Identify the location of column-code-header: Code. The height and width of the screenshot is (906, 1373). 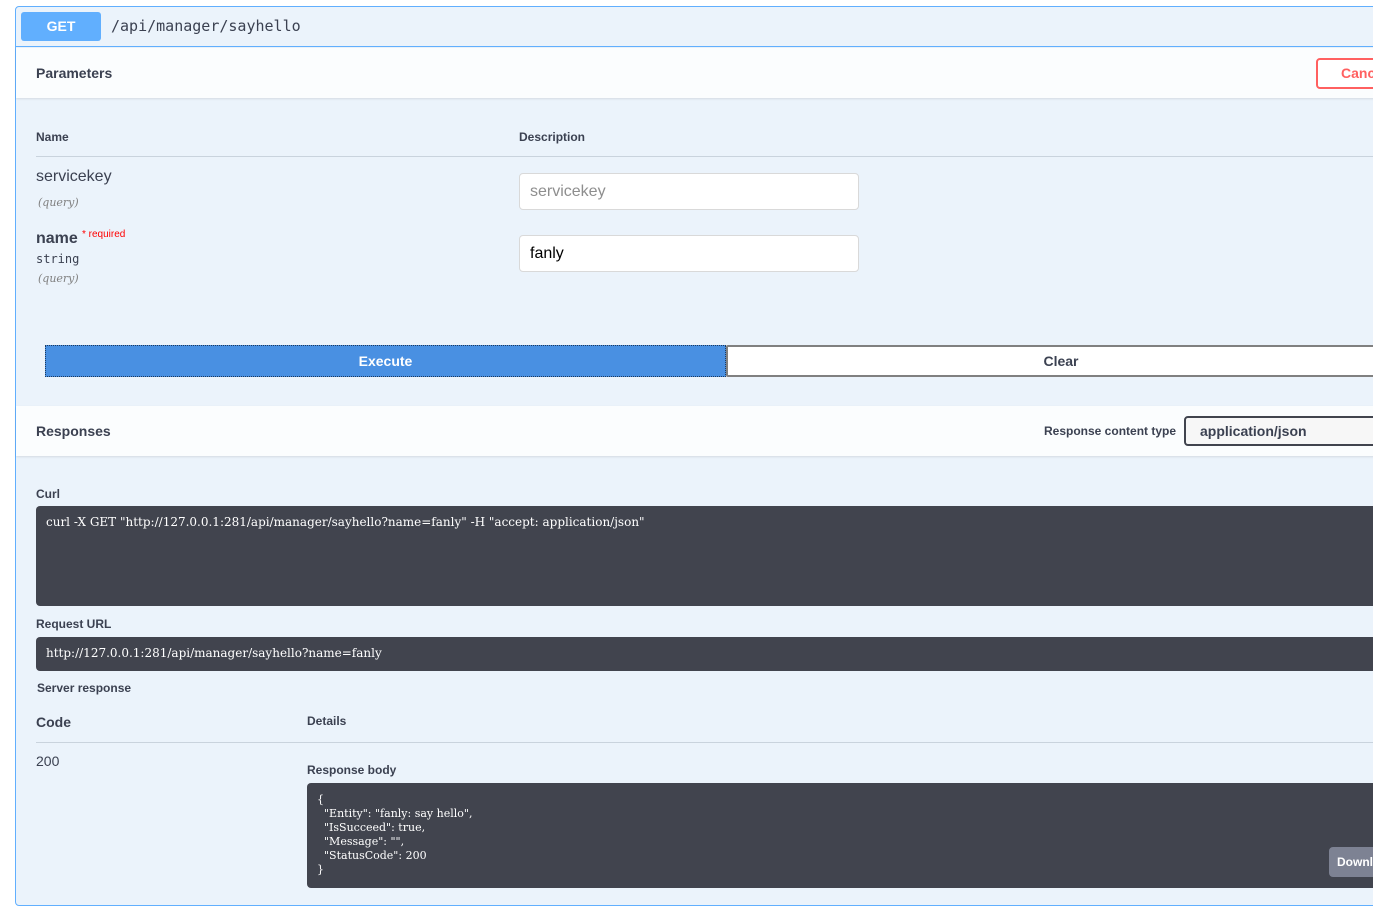
(53, 722).